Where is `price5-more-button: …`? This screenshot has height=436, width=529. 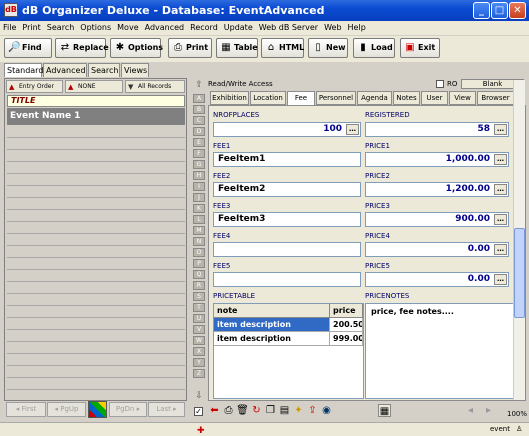
price5-more-button: … is located at coordinates (500, 279).